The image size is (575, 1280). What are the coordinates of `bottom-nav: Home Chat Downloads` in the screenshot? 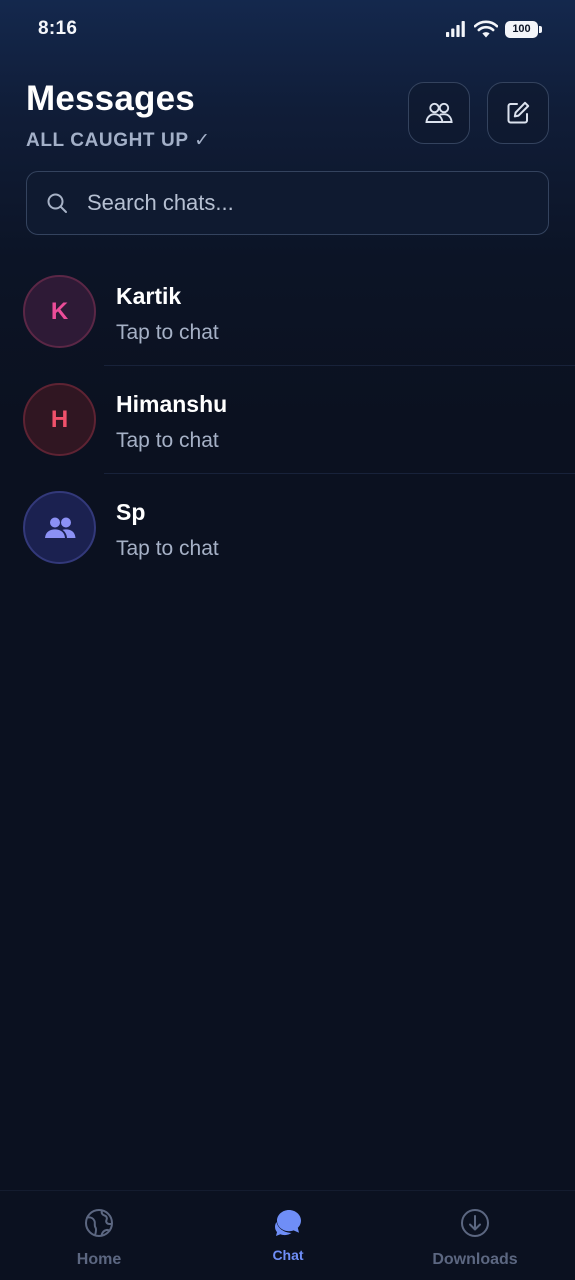 It's located at (287, 1235).